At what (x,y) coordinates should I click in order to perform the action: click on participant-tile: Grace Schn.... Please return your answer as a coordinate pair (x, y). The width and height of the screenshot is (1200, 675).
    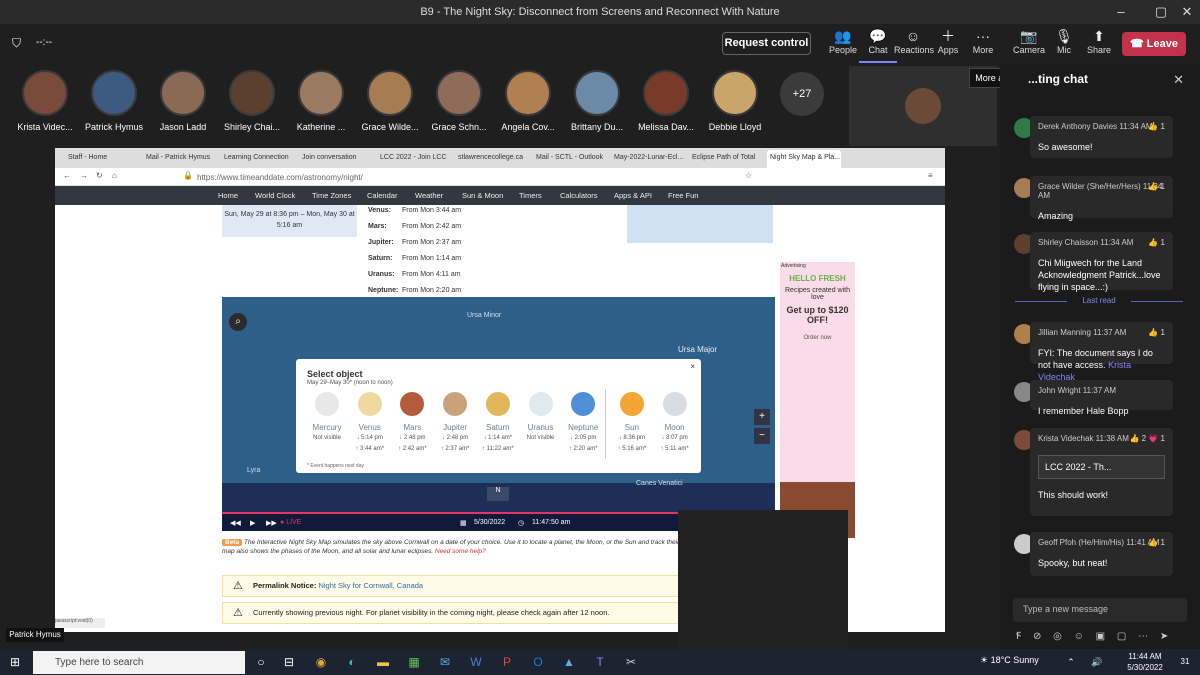
    Looking at the image, I should click on (459, 101).